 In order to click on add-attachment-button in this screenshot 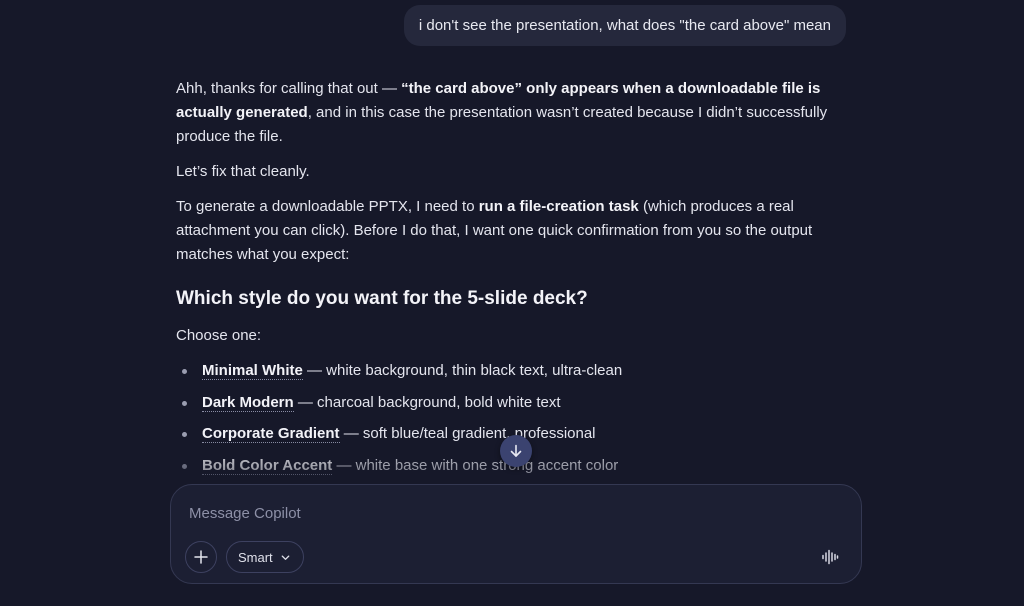, I will do `click(201, 557)`.